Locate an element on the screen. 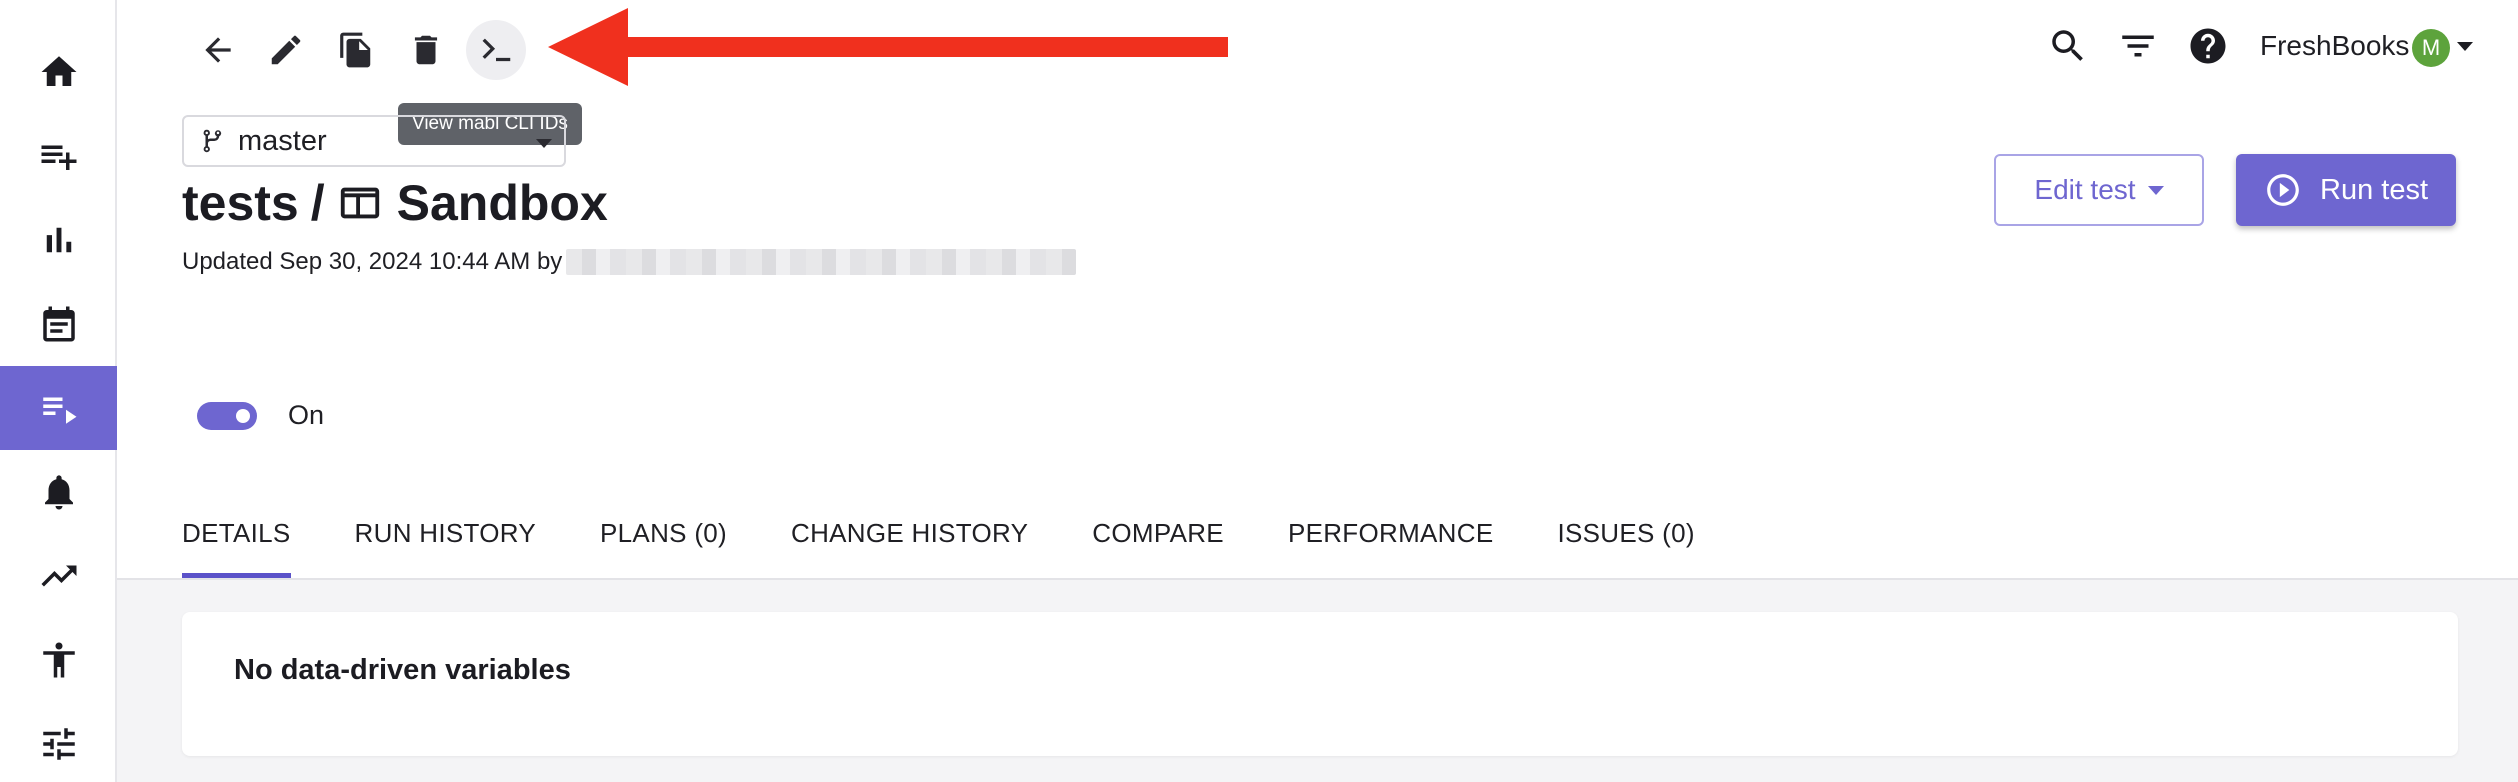 The width and height of the screenshot is (2518, 782). updated-text: Updated Sep 30, 2024 10:44 AM by is located at coordinates (372, 261).